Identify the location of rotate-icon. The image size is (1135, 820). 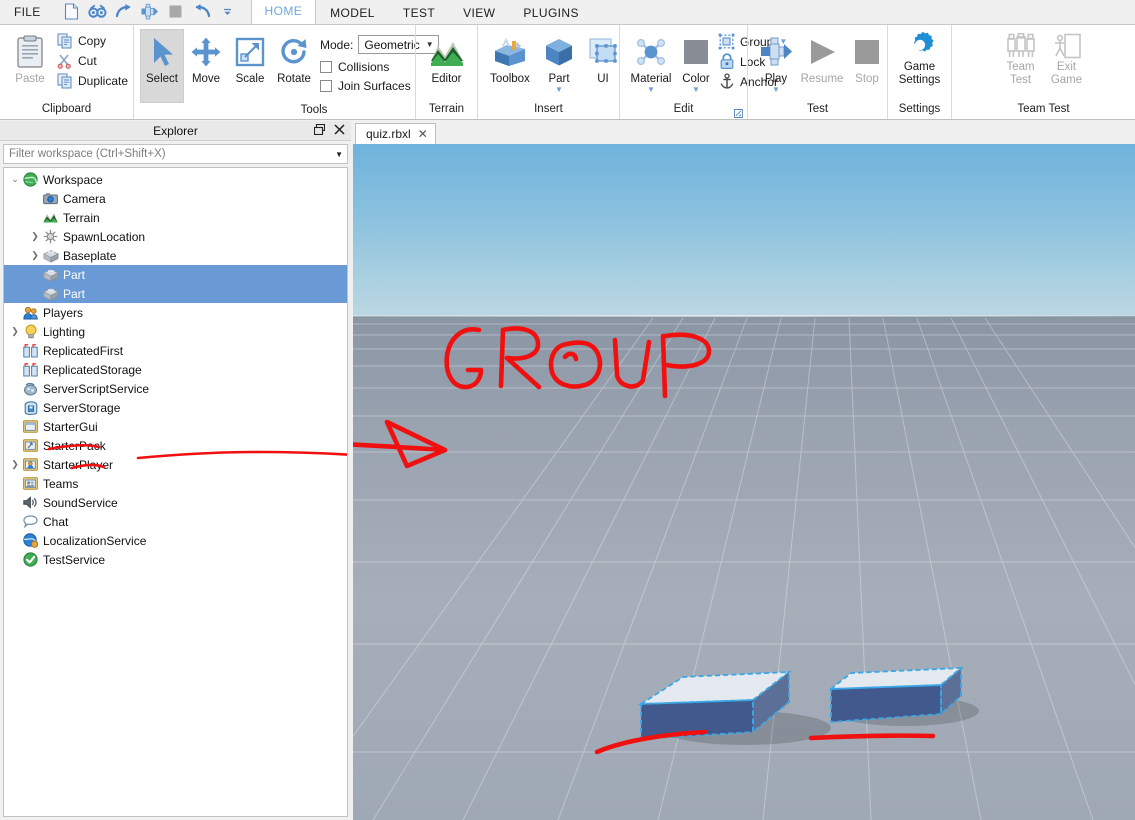
(294, 52).